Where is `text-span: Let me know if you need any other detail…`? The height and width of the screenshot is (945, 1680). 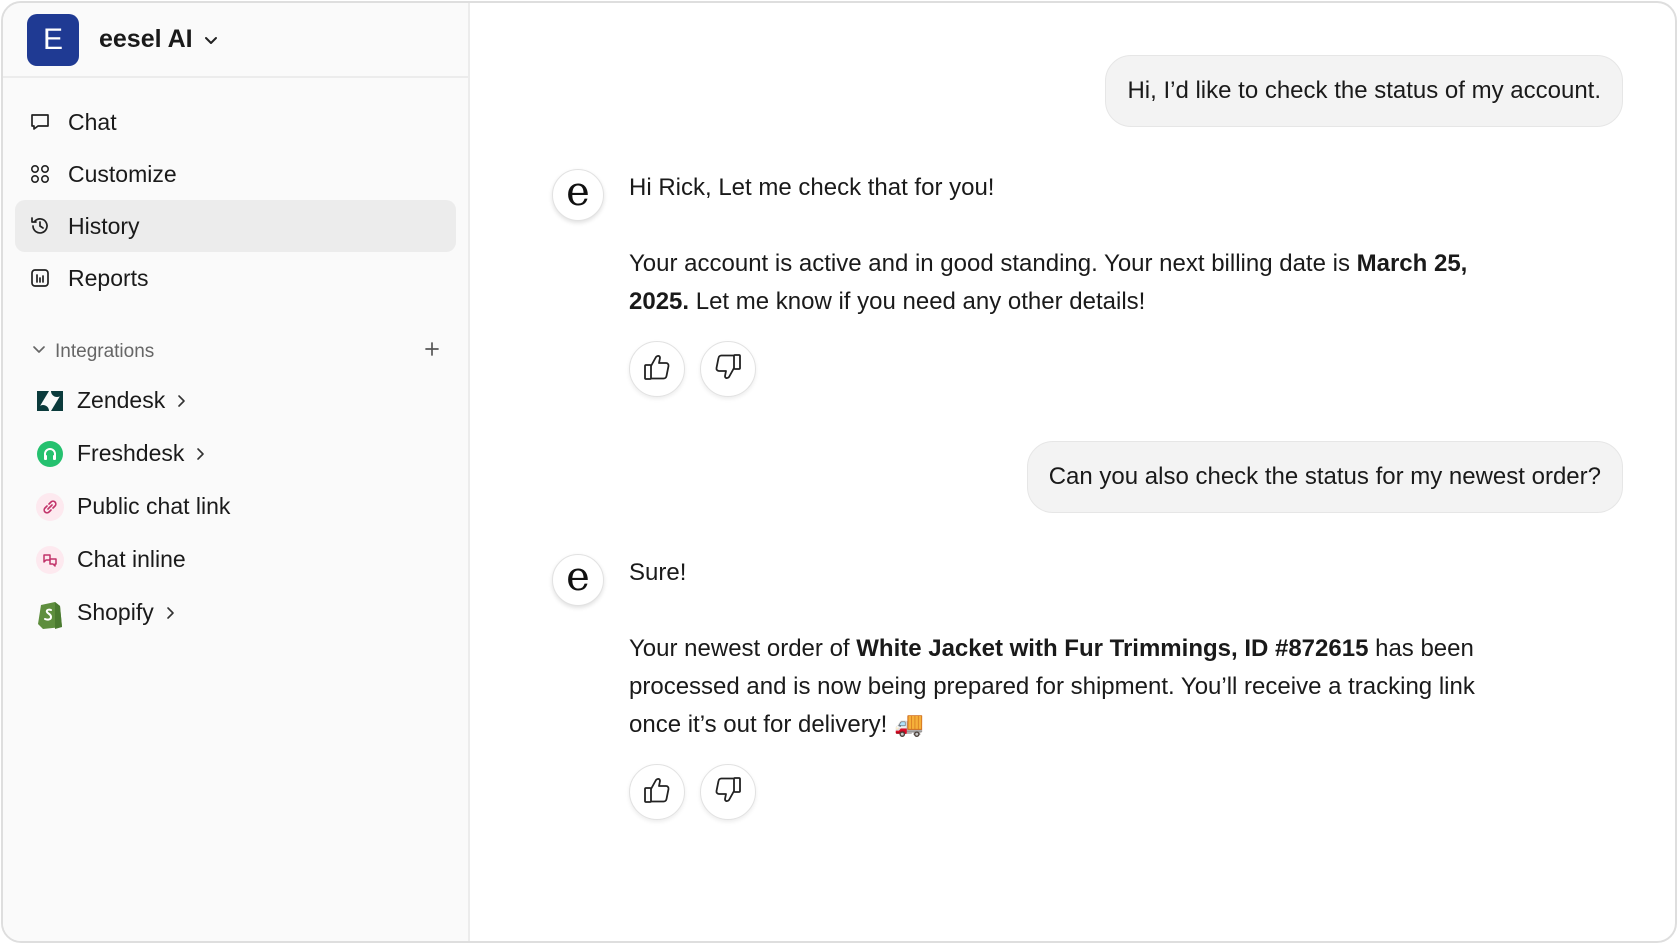
text-span: Let me know if you need any other detail… is located at coordinates (917, 301).